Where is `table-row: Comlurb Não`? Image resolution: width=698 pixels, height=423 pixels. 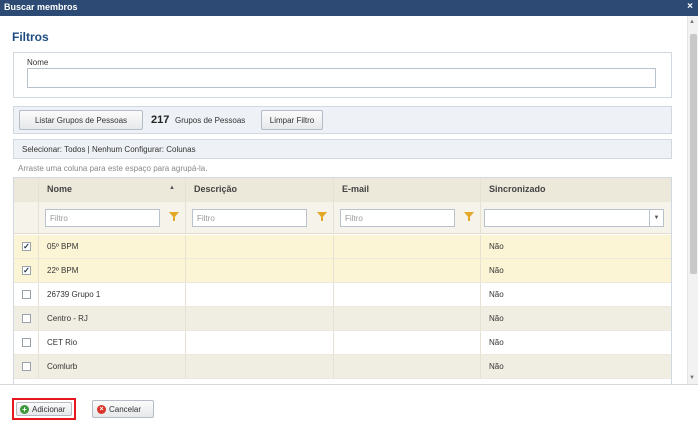 table-row: Comlurb Não is located at coordinates (342, 367).